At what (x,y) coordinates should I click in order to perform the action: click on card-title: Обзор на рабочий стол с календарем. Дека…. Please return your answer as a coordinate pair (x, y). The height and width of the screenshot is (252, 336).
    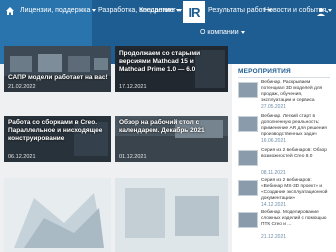
    Looking at the image, I should click on (162, 126).